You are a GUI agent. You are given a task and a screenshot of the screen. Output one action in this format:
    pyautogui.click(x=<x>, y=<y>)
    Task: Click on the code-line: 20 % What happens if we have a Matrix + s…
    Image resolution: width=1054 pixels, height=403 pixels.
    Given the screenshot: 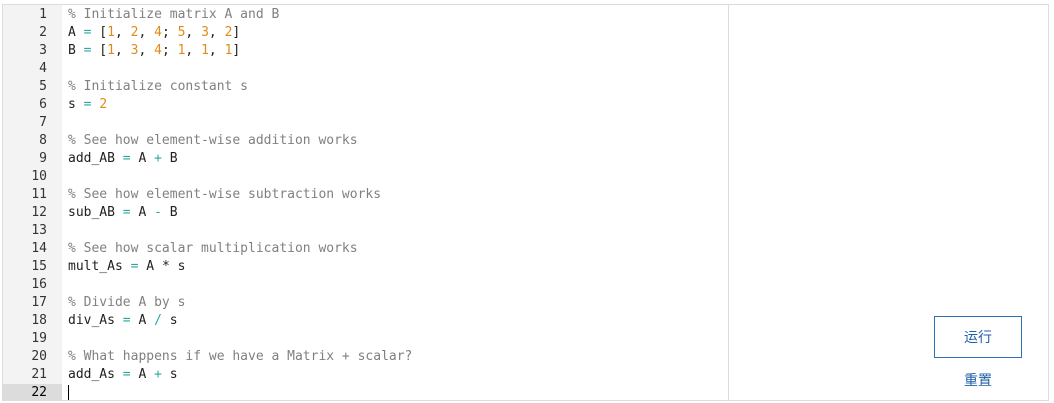 What is the action you would take?
    pyautogui.click(x=365, y=357)
    